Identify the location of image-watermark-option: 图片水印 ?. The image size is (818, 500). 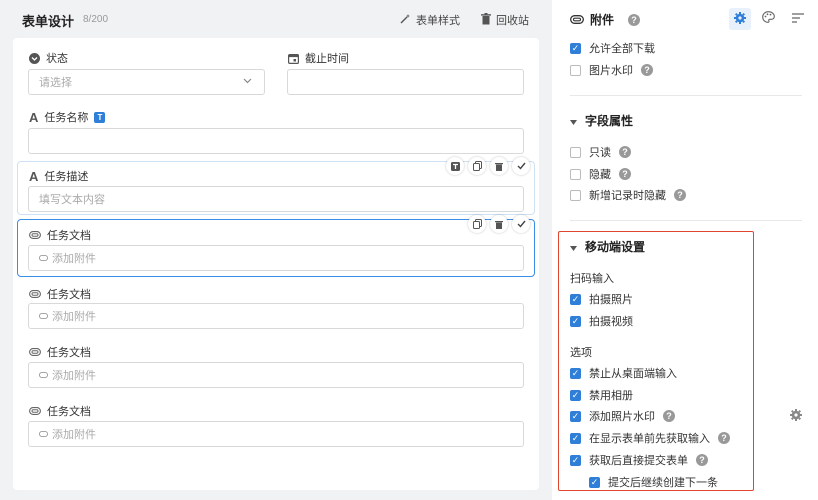
(611, 70).